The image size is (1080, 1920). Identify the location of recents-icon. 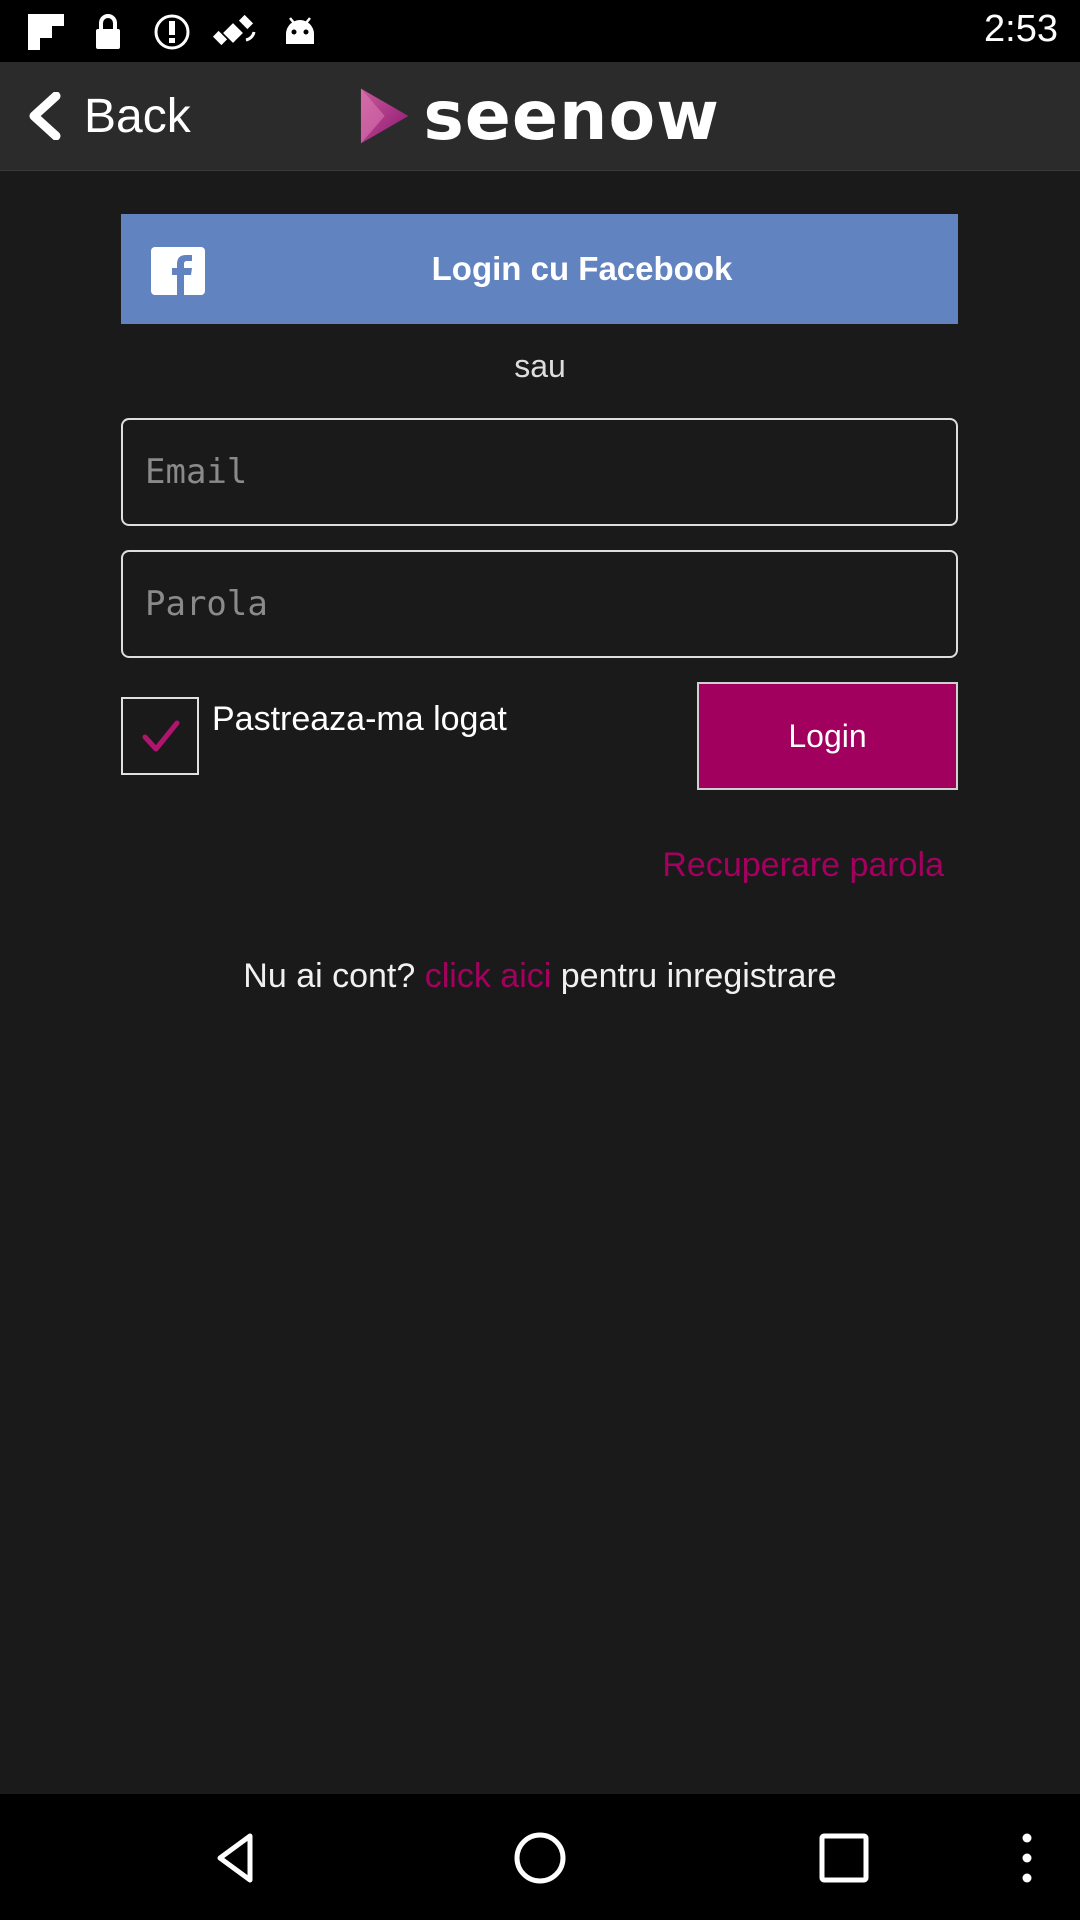
(844, 1858).